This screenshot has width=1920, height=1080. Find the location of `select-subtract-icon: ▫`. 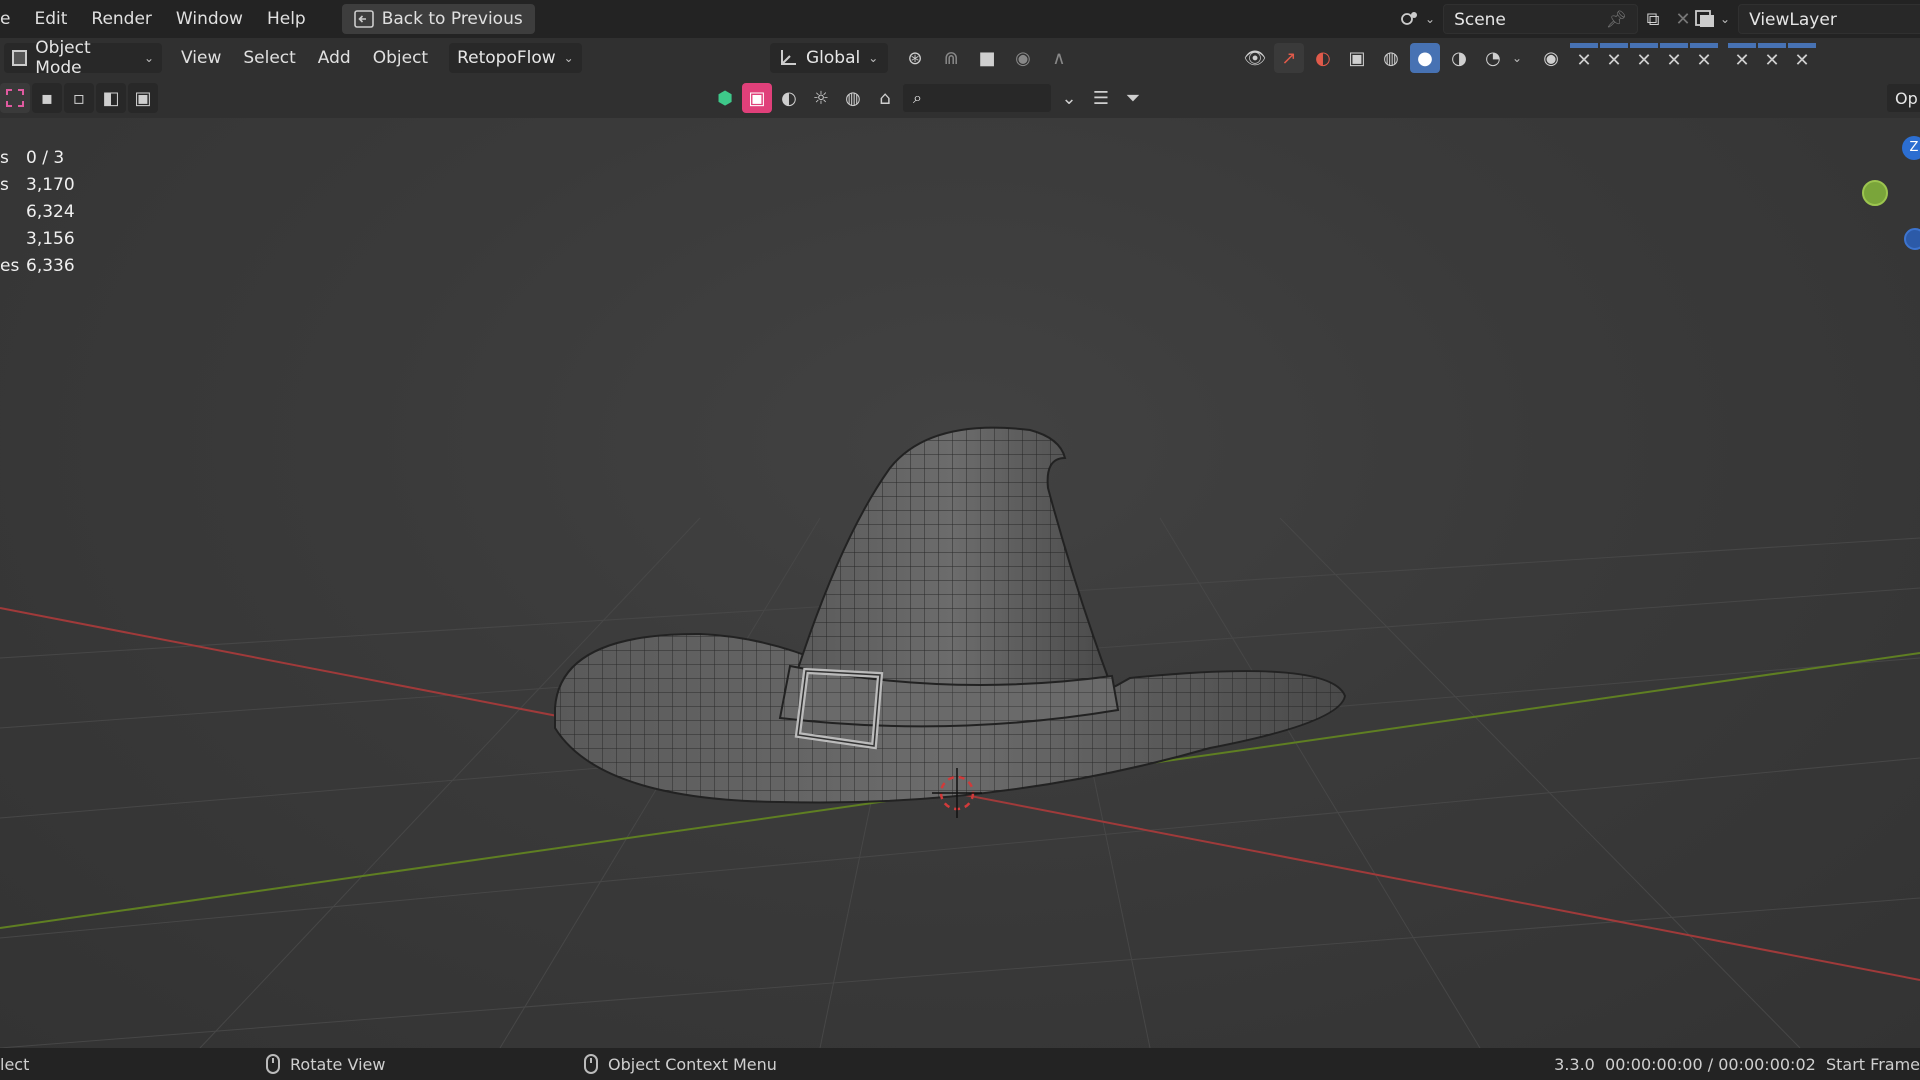

select-subtract-icon: ▫ is located at coordinates (79, 98).